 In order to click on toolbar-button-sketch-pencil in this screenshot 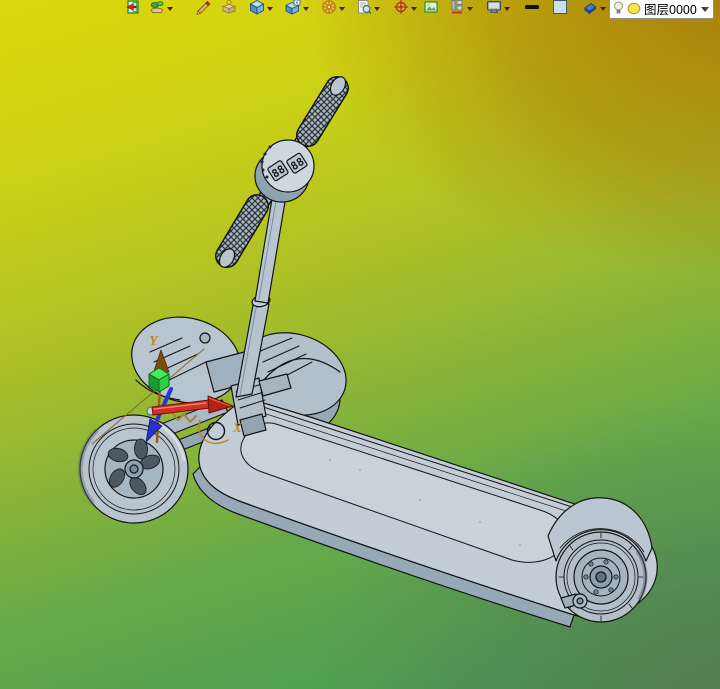, I will do `click(203, 8)`.